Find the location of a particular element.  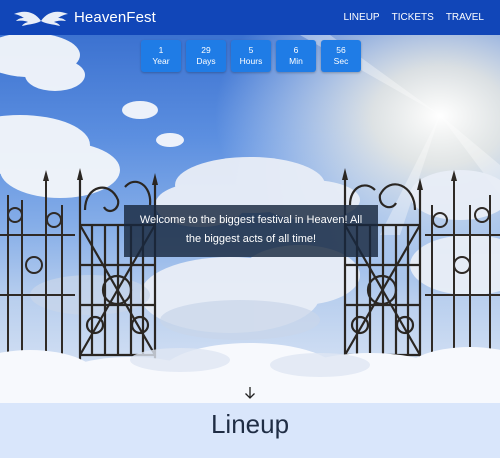

welcome-line-2: the biggest acts of all time! is located at coordinates (251, 239).